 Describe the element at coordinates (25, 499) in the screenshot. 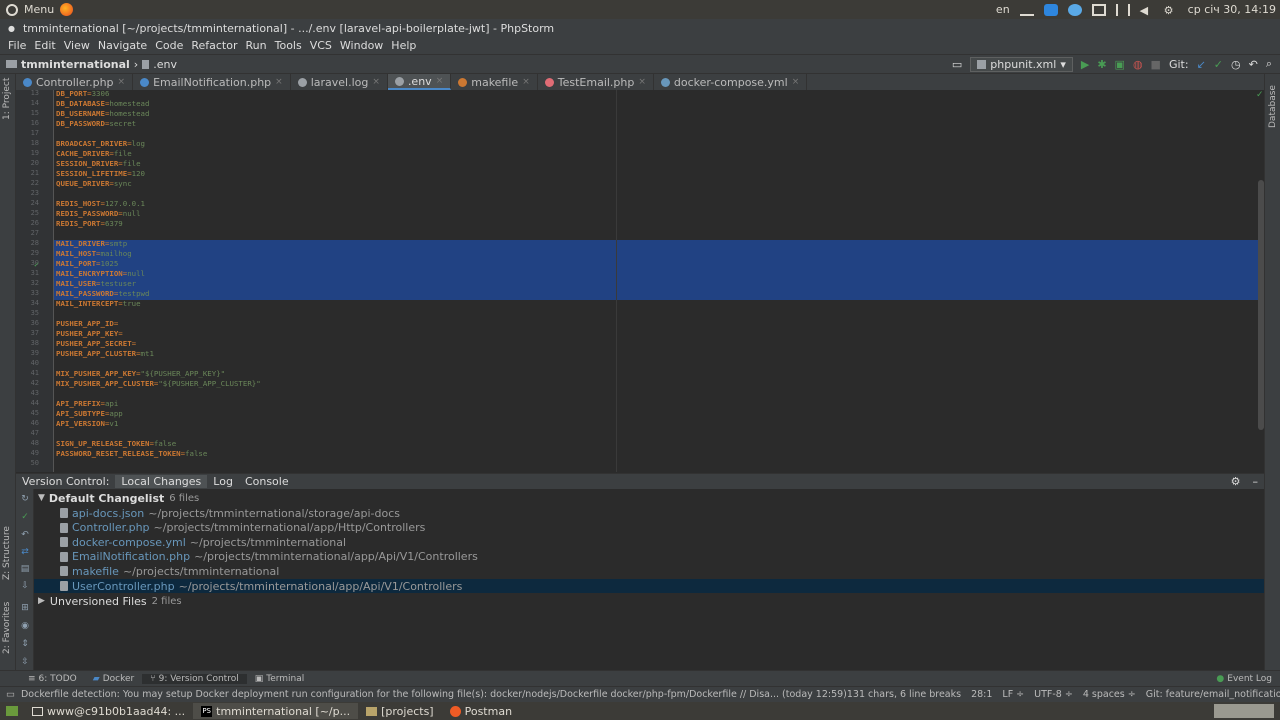

I see `refresh-icon: ↻` at that location.